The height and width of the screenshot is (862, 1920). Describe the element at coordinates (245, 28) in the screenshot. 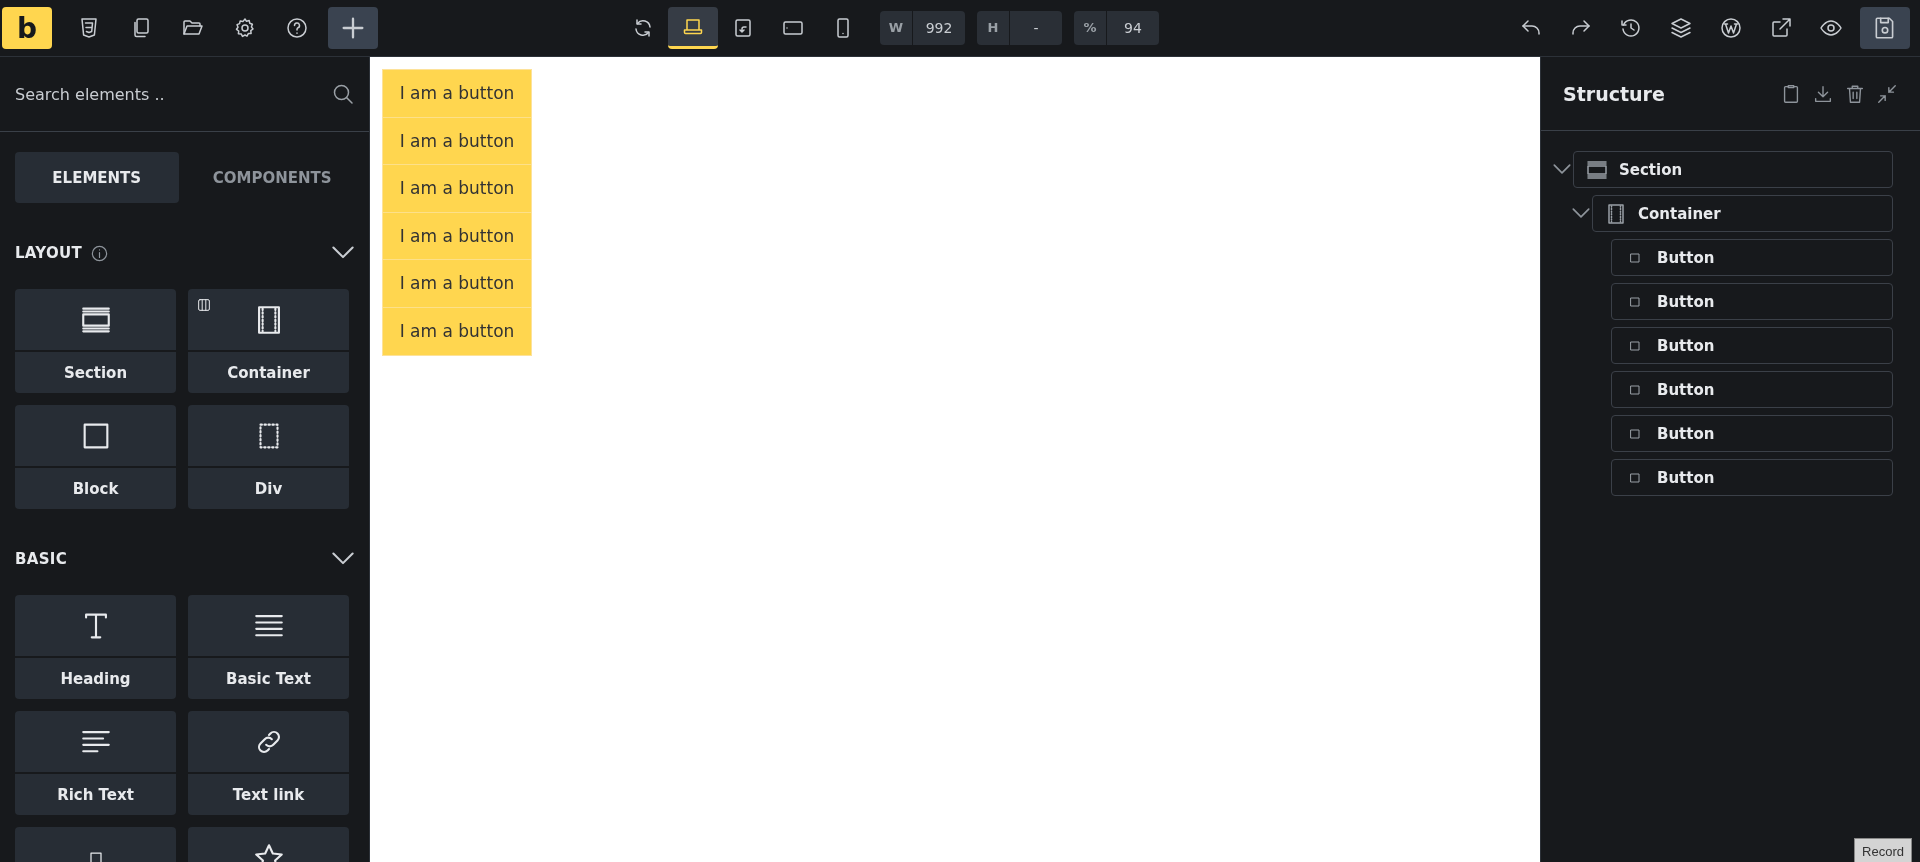

I see `settings-icon` at that location.